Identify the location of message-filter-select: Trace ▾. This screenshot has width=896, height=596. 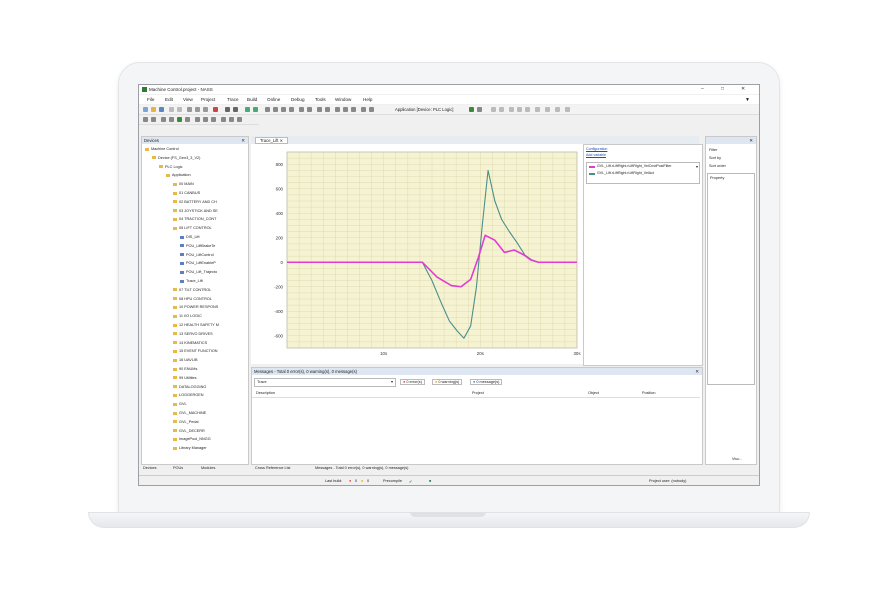
(325, 382).